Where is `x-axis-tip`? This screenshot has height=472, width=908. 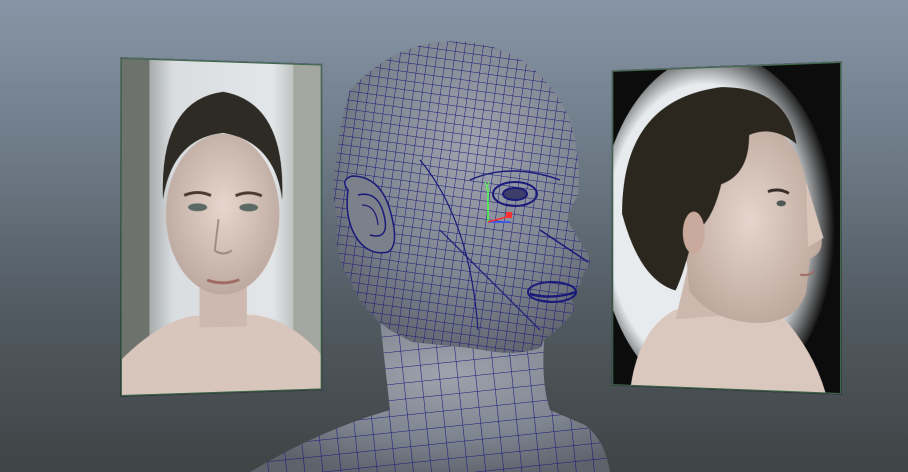 x-axis-tip is located at coordinates (509, 215).